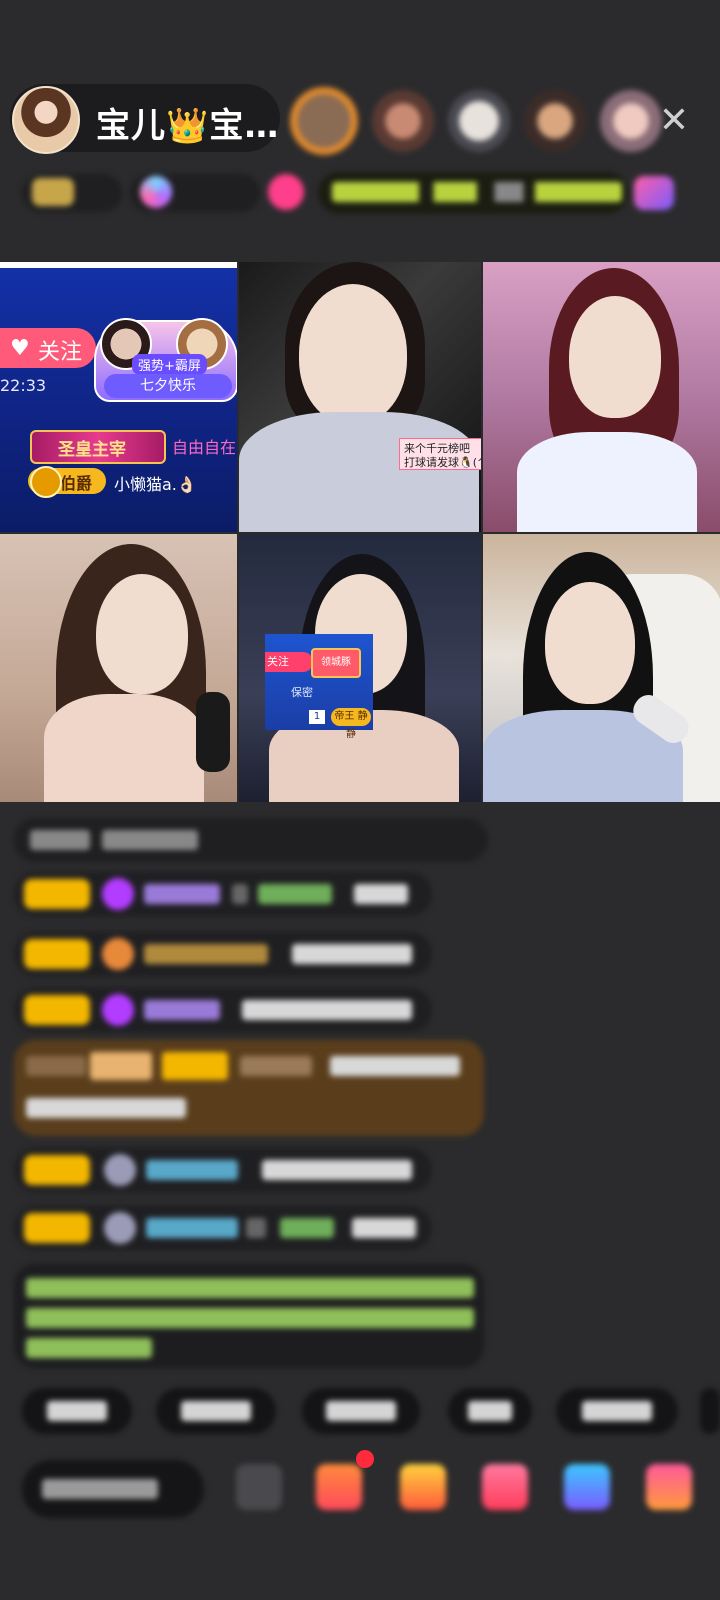  I want to click on stream-info-bar, so click(357, 193).